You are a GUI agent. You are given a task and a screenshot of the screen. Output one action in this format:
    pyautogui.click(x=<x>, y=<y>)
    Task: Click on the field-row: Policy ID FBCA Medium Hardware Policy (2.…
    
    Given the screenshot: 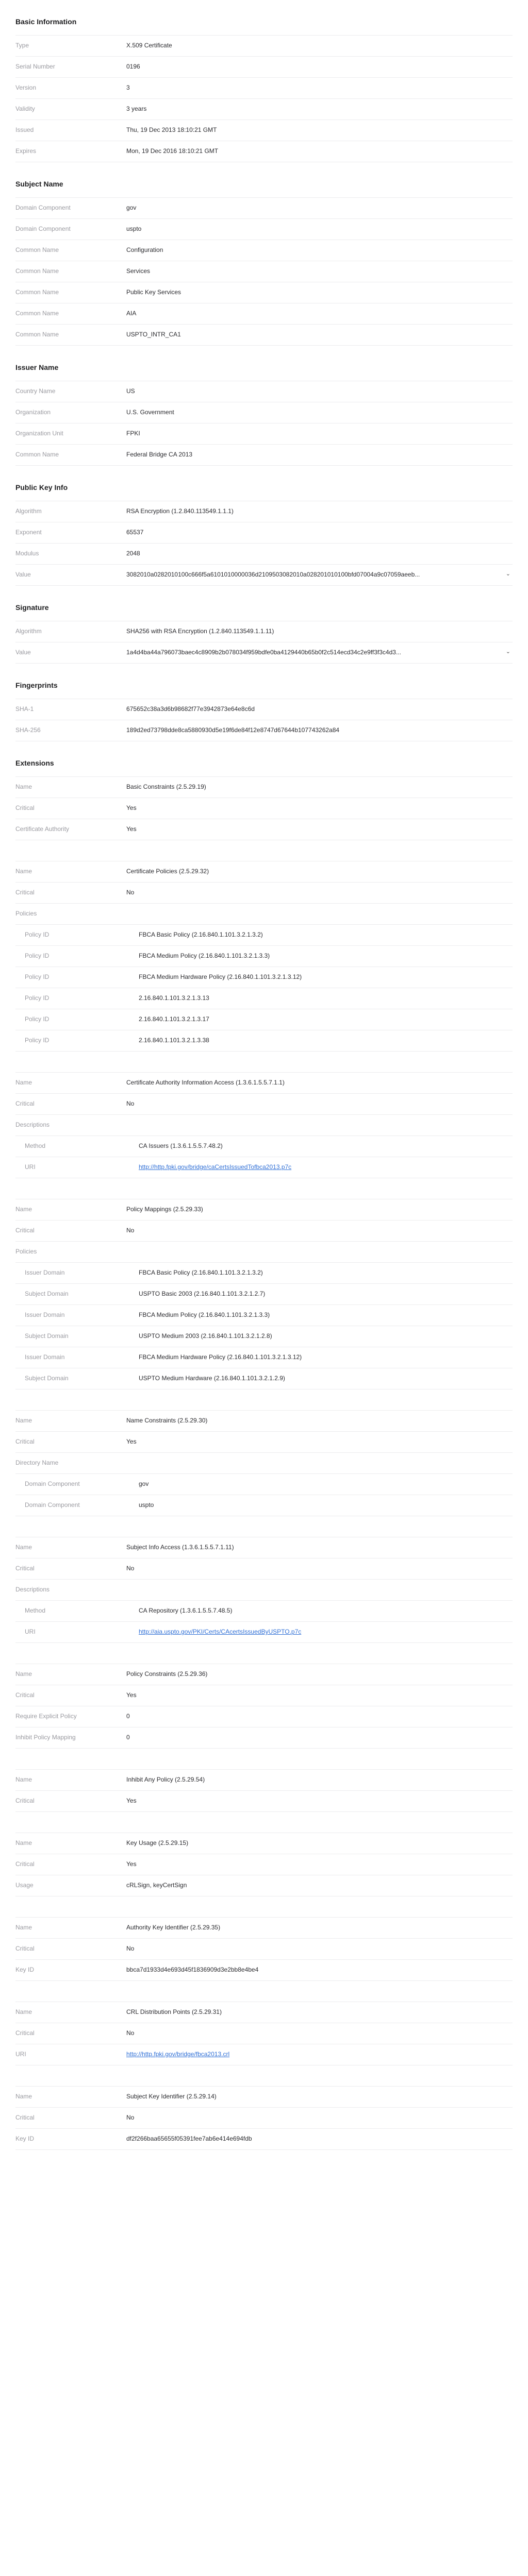 What is the action you would take?
    pyautogui.click(x=264, y=977)
    